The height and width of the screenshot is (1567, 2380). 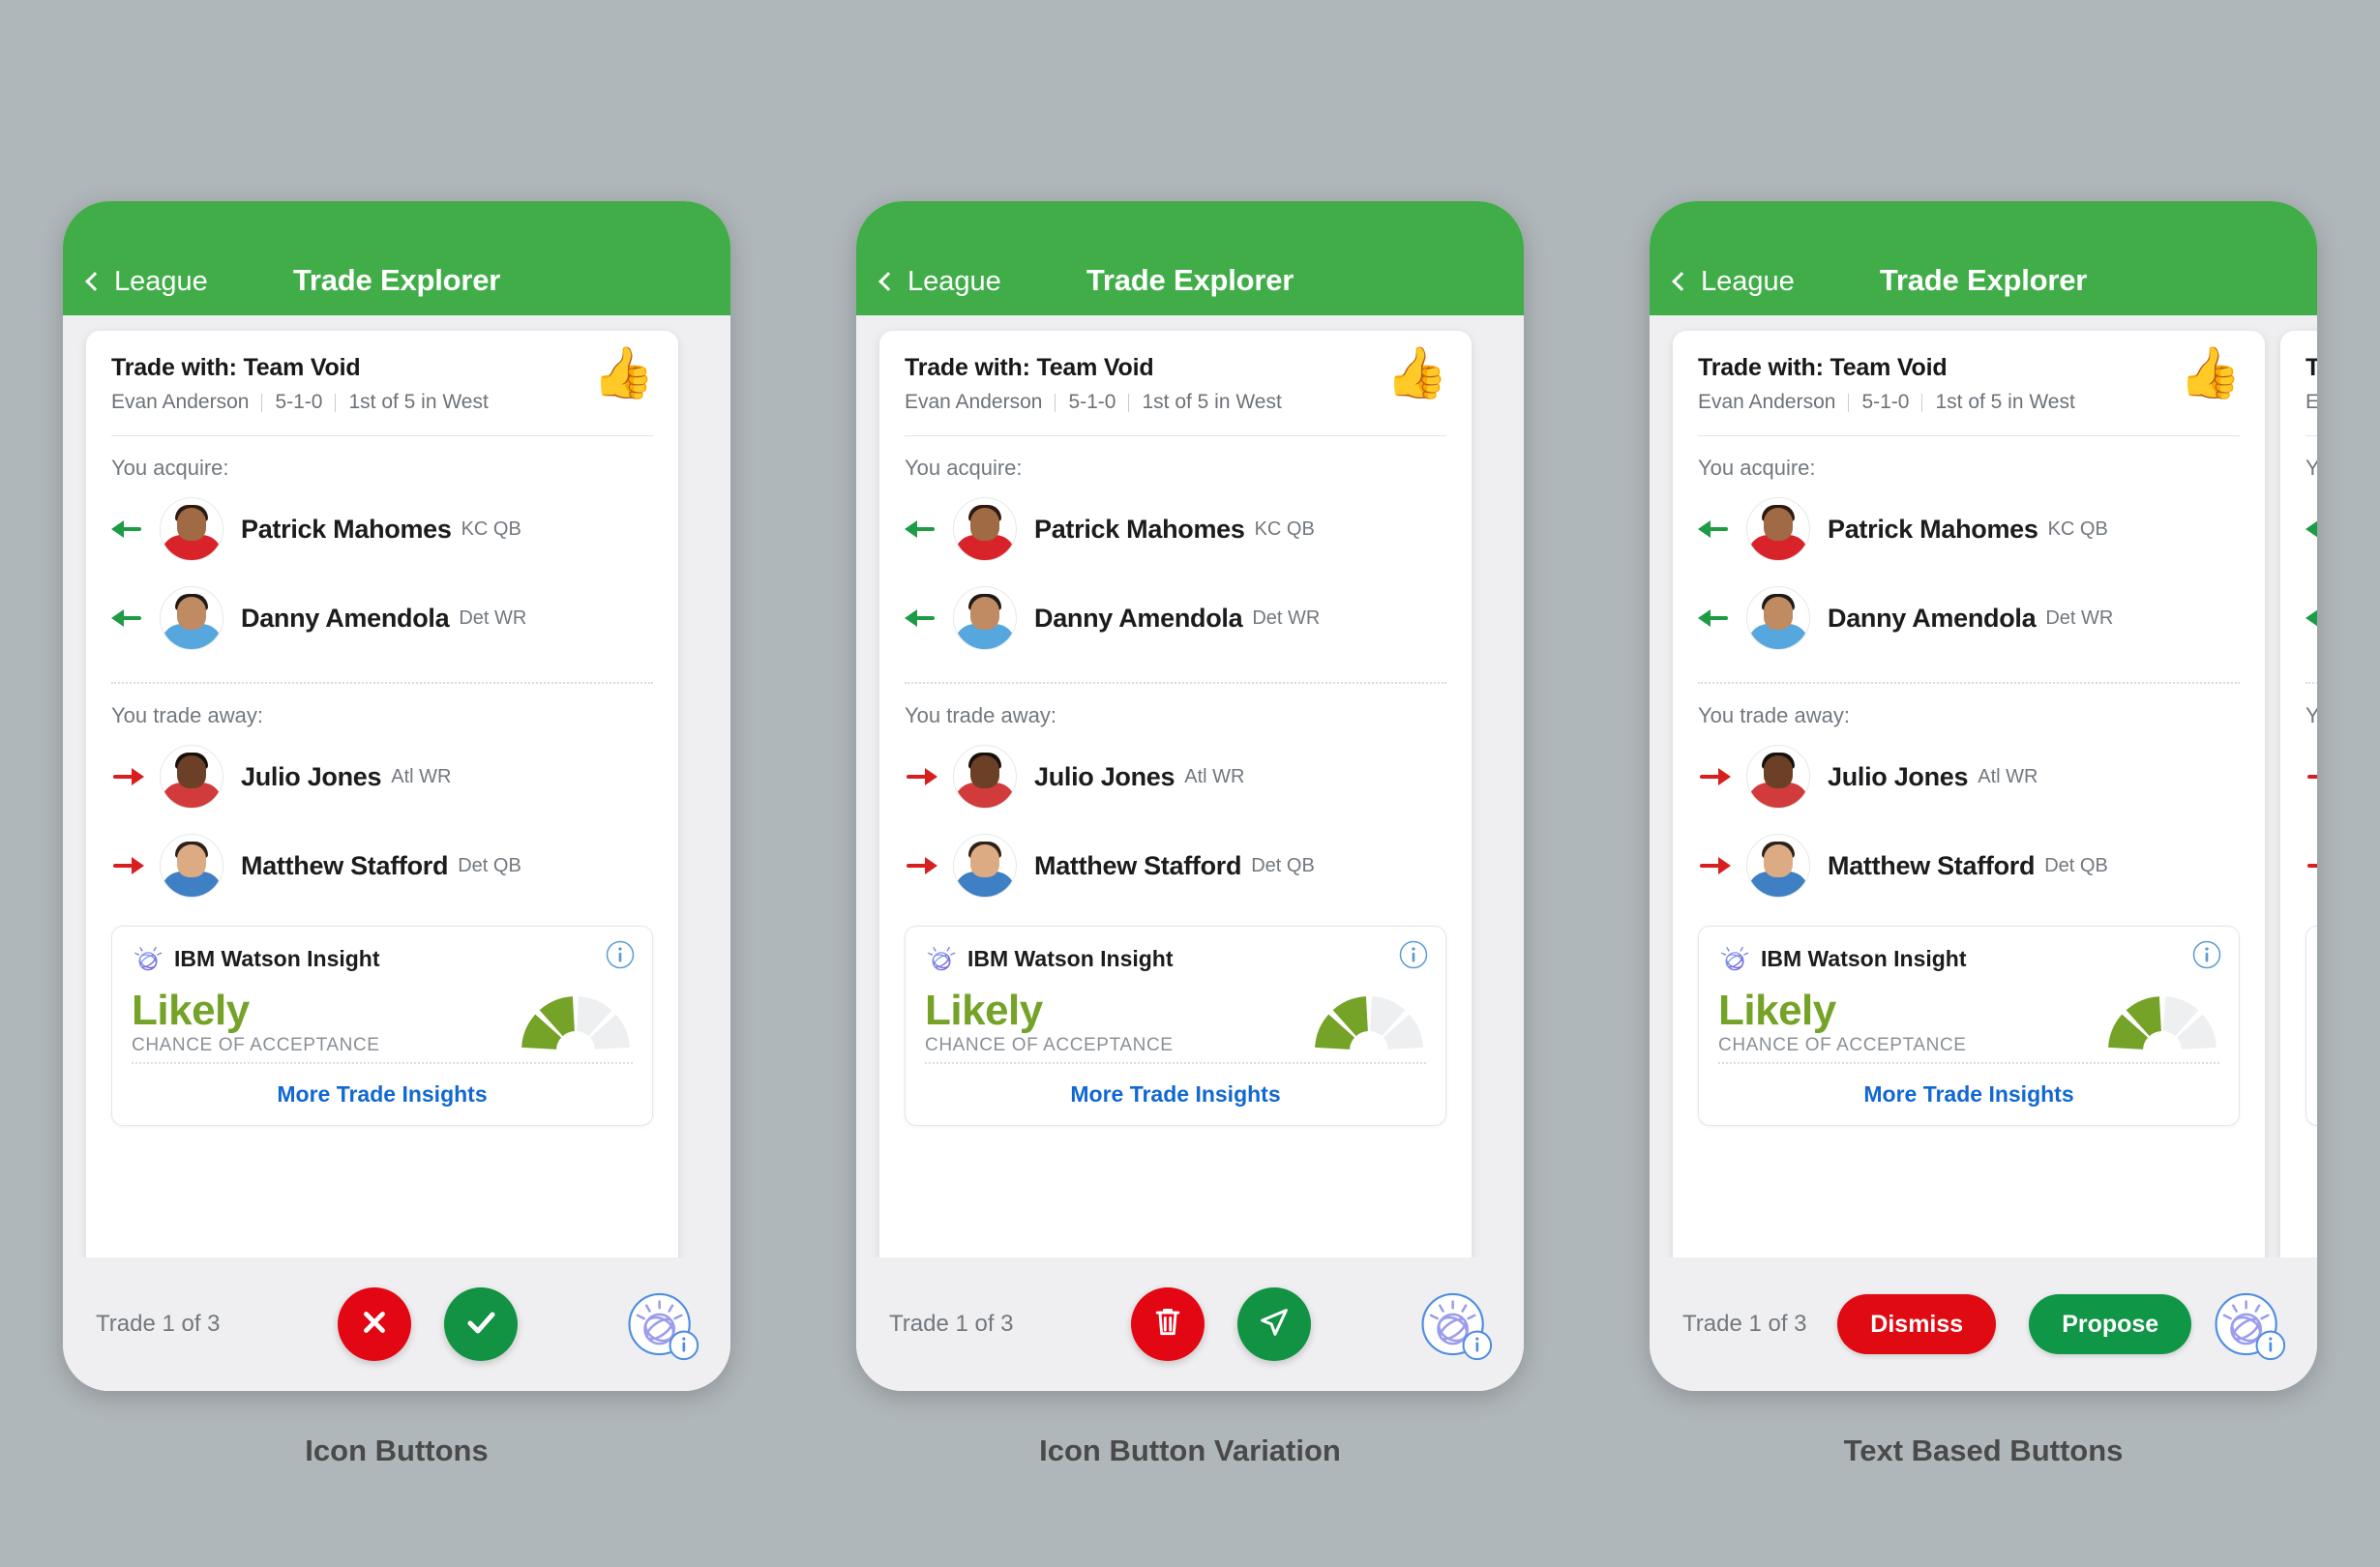 I want to click on action-bar: Trade 1 of 3, so click(x=1190, y=1324).